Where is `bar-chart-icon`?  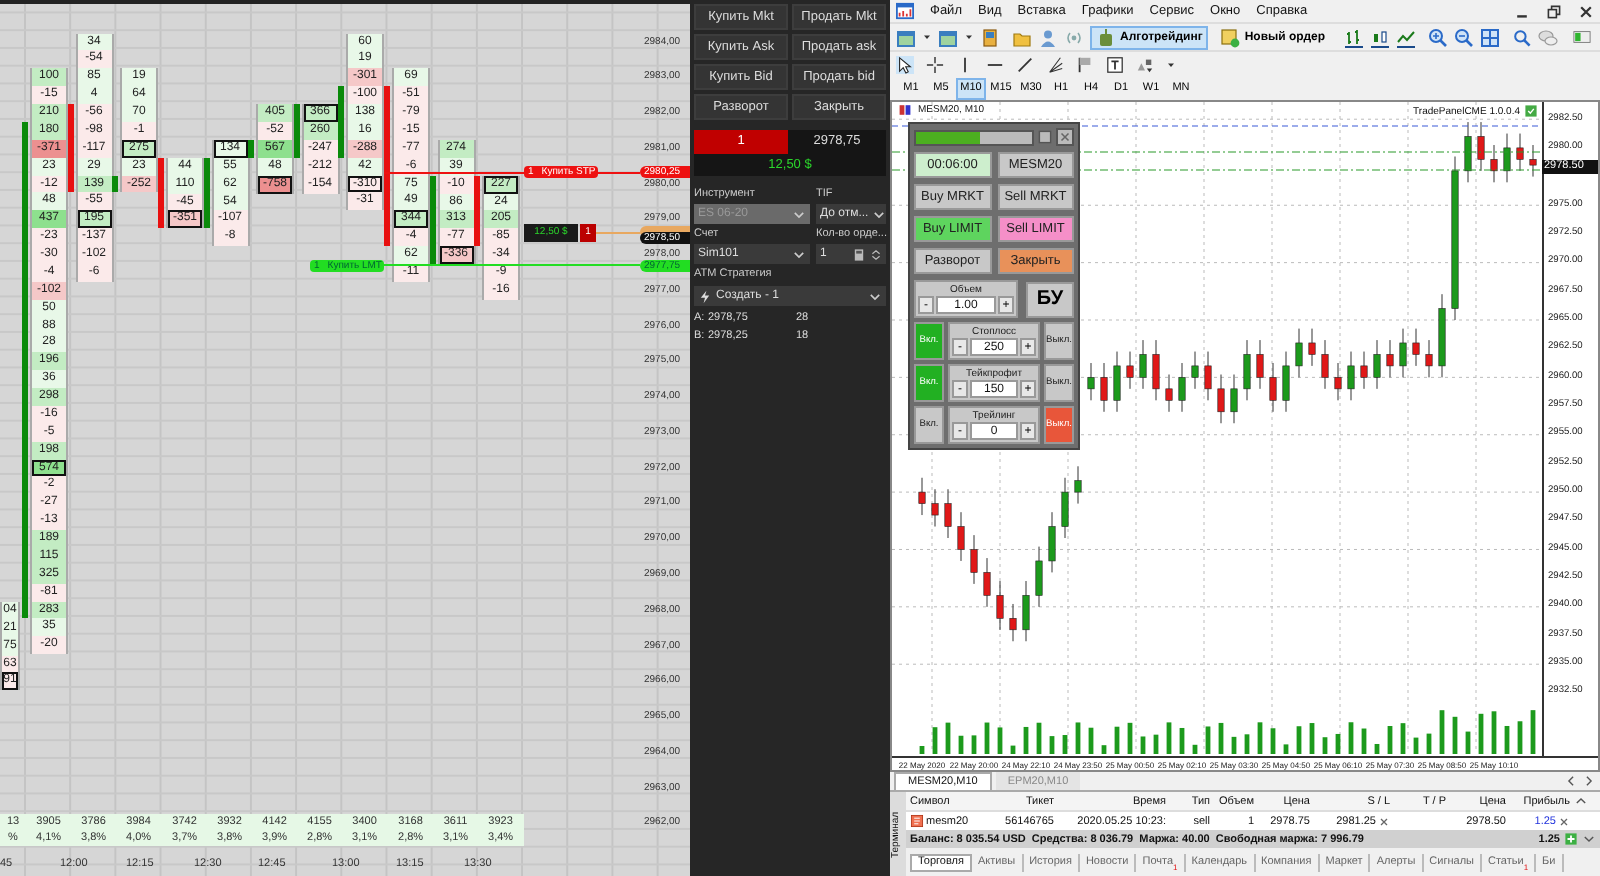 bar-chart-icon is located at coordinates (1353, 37).